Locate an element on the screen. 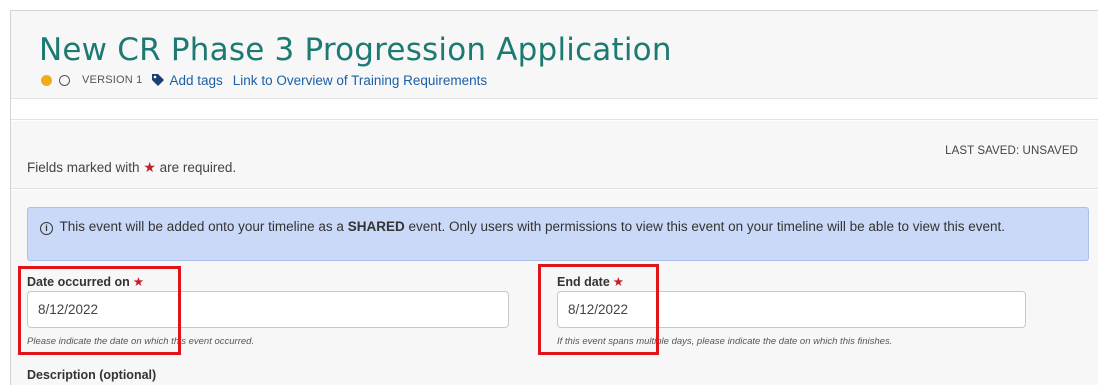  description-label: Description (optional) is located at coordinates (92, 375).